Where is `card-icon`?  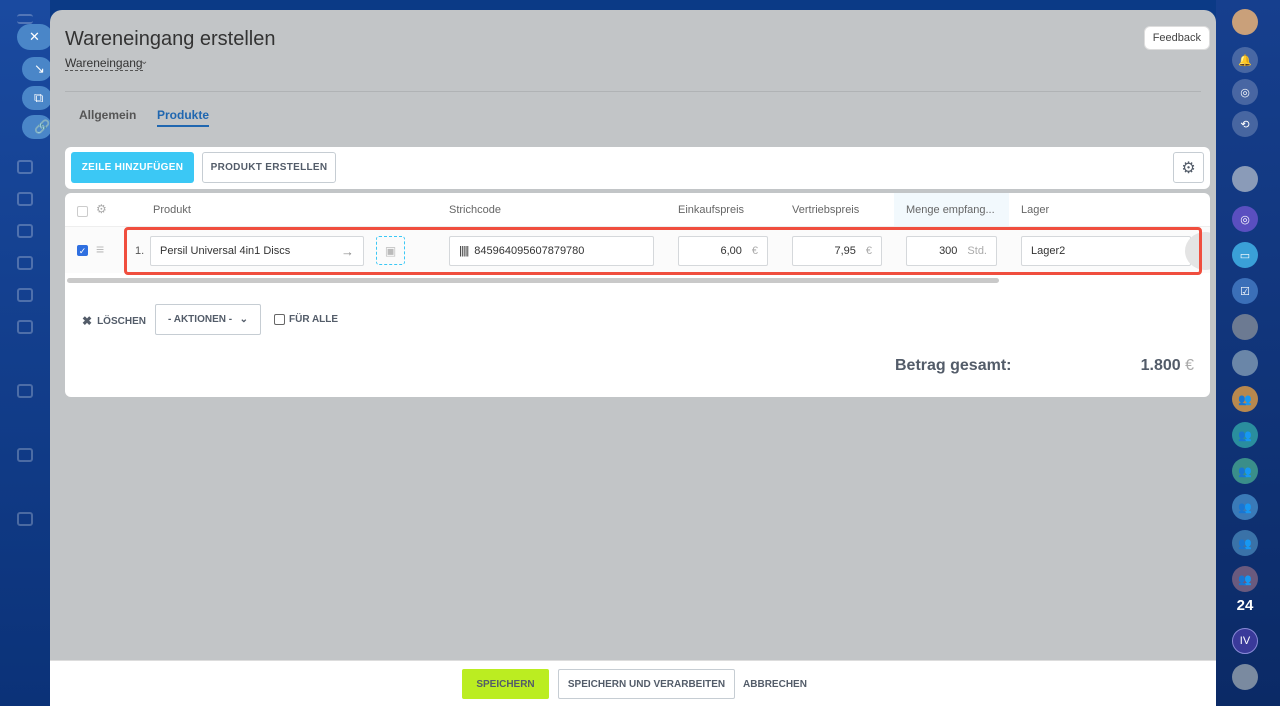 card-icon is located at coordinates (25, 199).